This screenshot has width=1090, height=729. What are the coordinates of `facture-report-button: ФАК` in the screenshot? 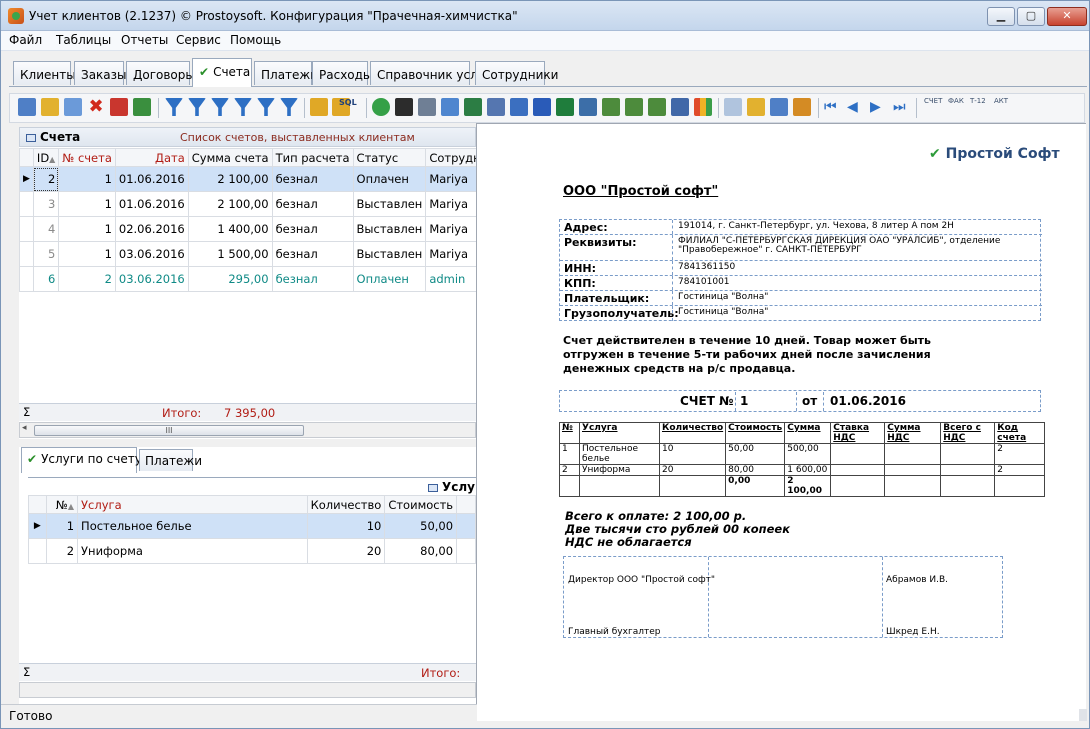 It's located at (956, 101).